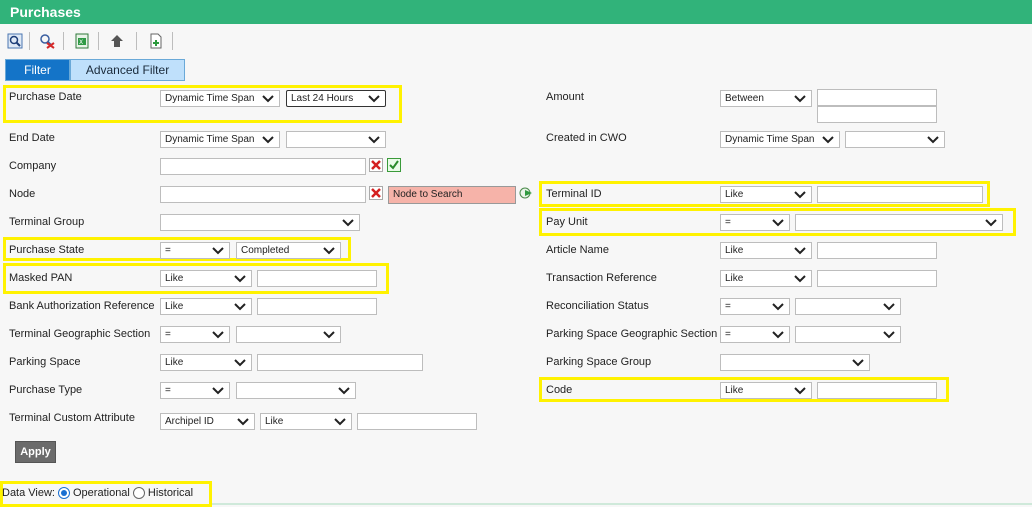 This screenshot has width=1032, height=507. What do you see at coordinates (877, 97) in the screenshot?
I see `amount-from-input` at bounding box center [877, 97].